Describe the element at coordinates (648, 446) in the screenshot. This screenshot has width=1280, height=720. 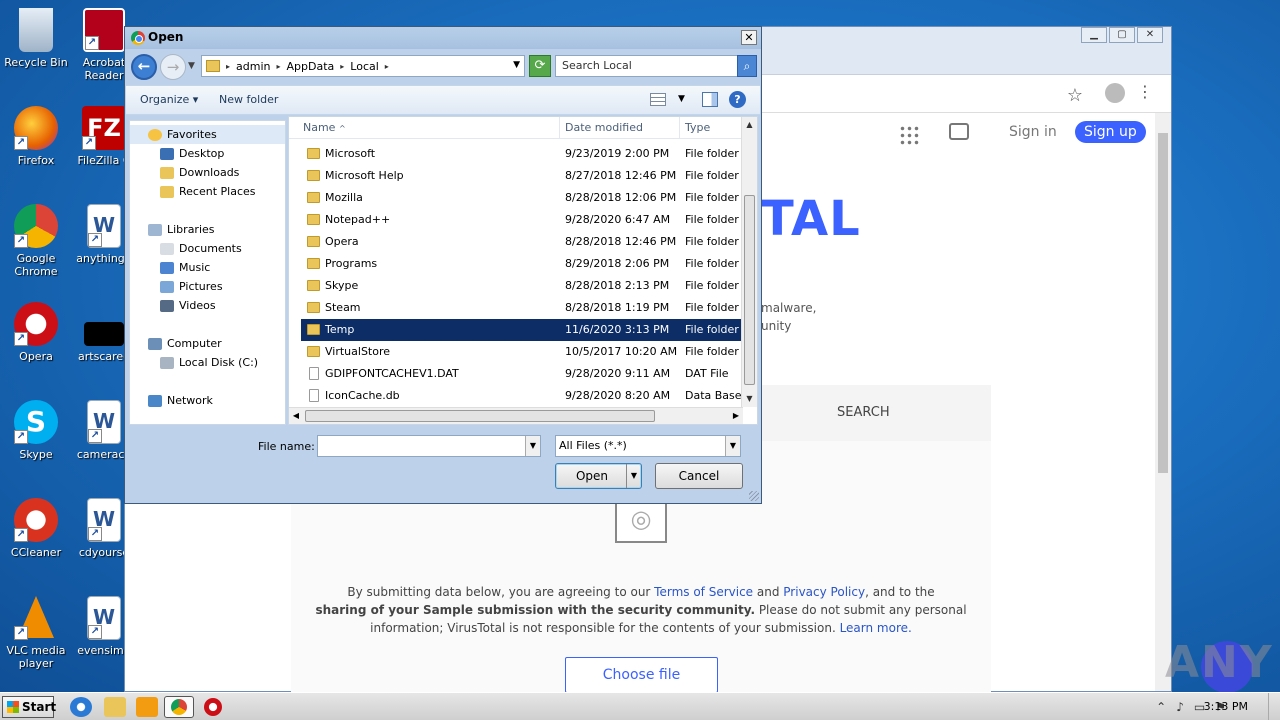
I see `file-type-select: All Files (*.*) ▼` at that location.